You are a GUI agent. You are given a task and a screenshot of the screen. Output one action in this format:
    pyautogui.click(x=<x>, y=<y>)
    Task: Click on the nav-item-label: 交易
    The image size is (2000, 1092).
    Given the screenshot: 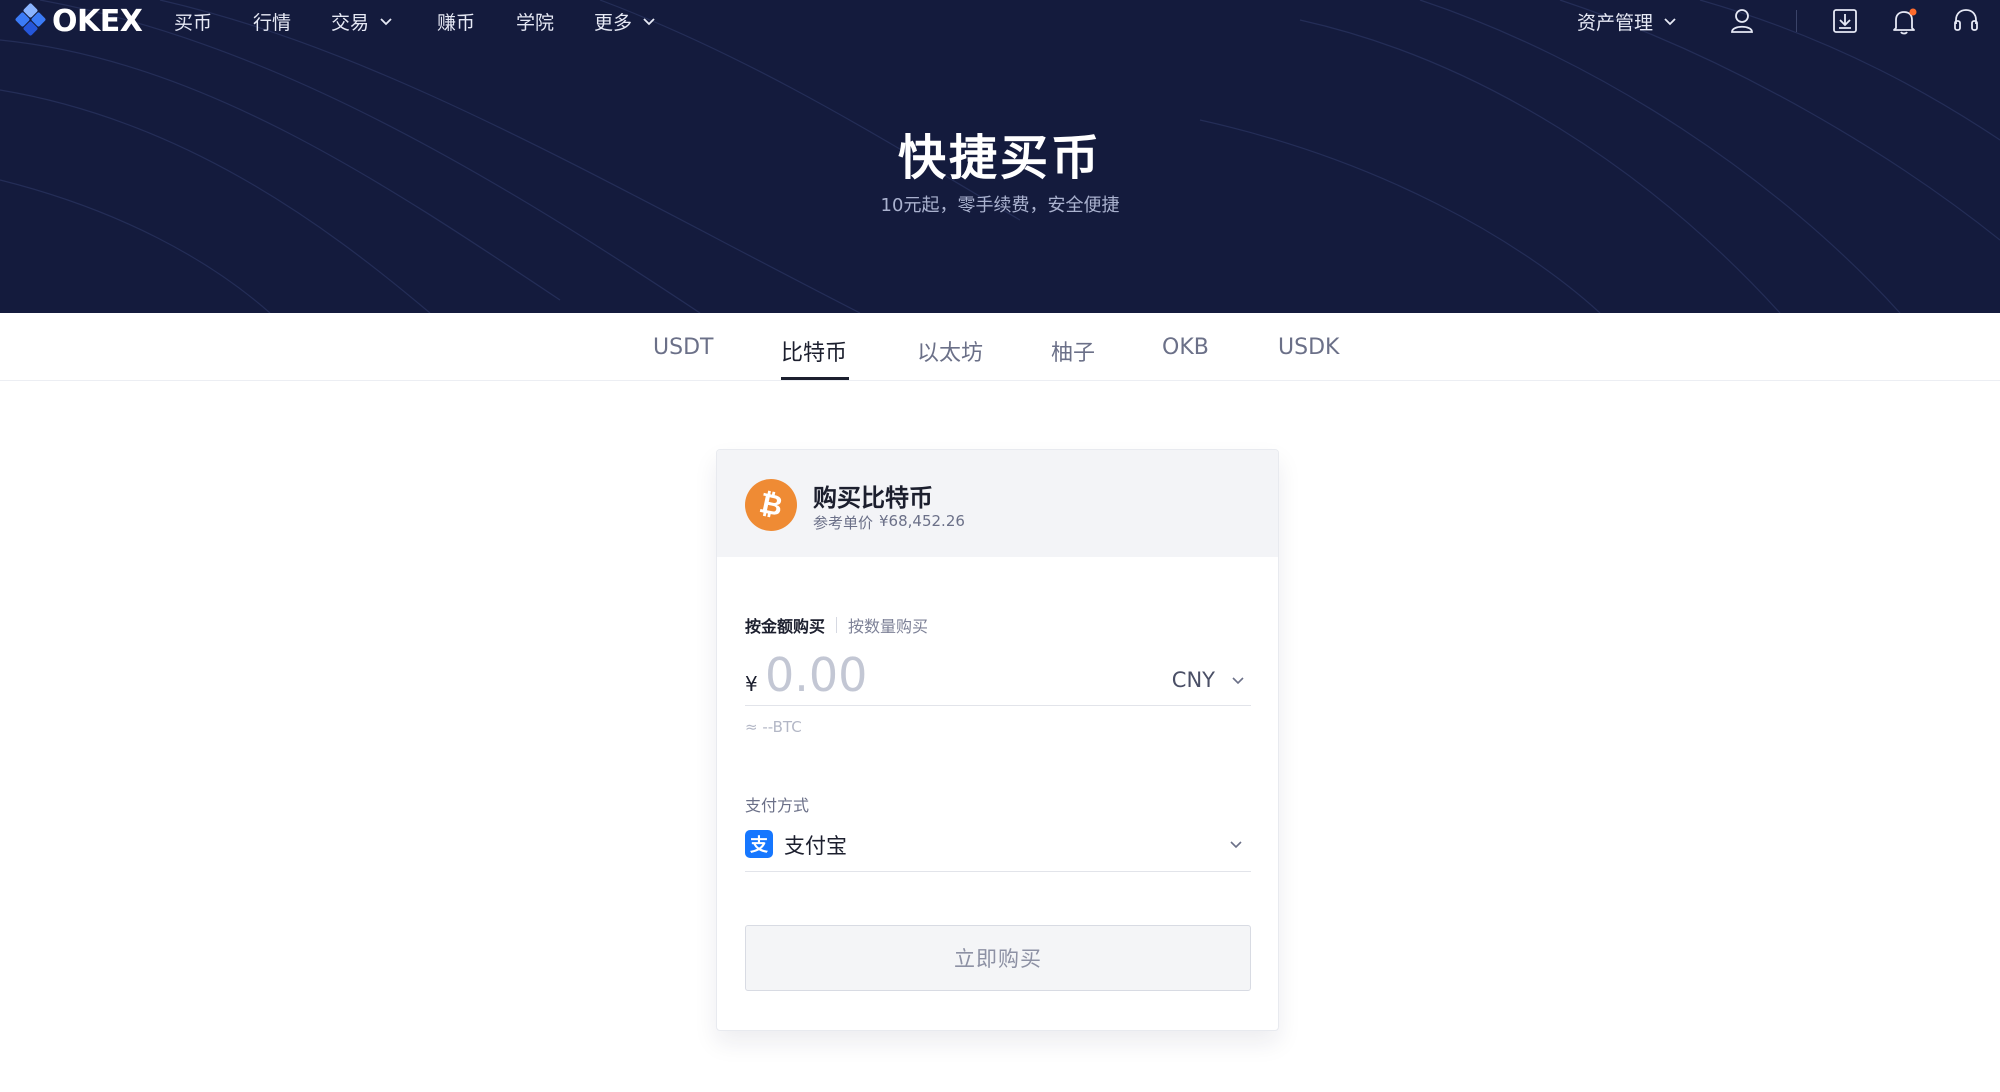 What is the action you would take?
    pyautogui.click(x=350, y=22)
    